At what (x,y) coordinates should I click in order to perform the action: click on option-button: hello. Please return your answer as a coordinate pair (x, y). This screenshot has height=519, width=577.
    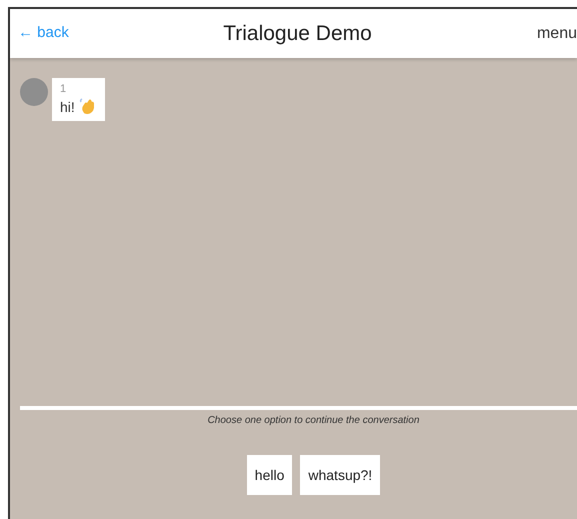
    Looking at the image, I should click on (269, 475).